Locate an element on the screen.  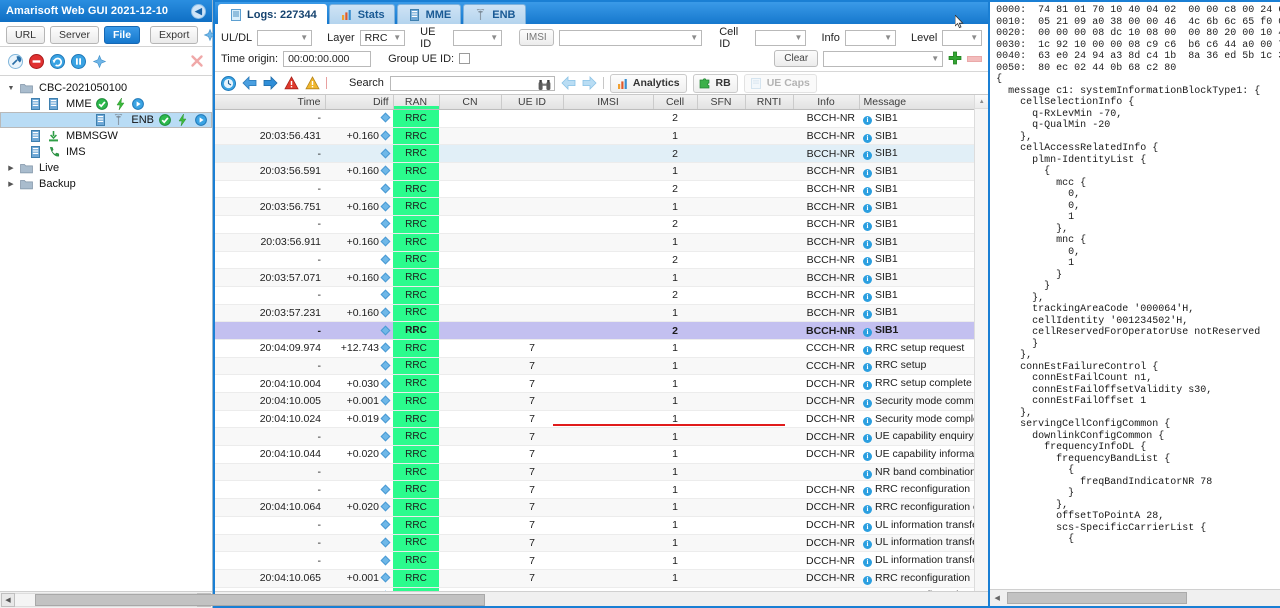
preset-select: ▼ is located at coordinates (883, 58).